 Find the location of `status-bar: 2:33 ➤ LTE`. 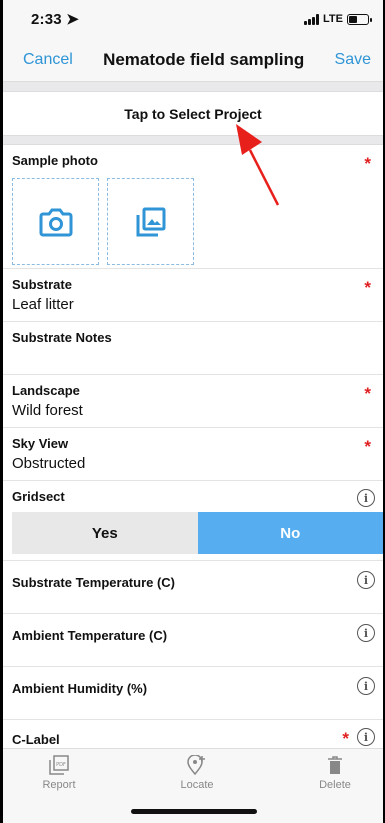

status-bar: 2:33 ➤ LTE is located at coordinates (193, 19).